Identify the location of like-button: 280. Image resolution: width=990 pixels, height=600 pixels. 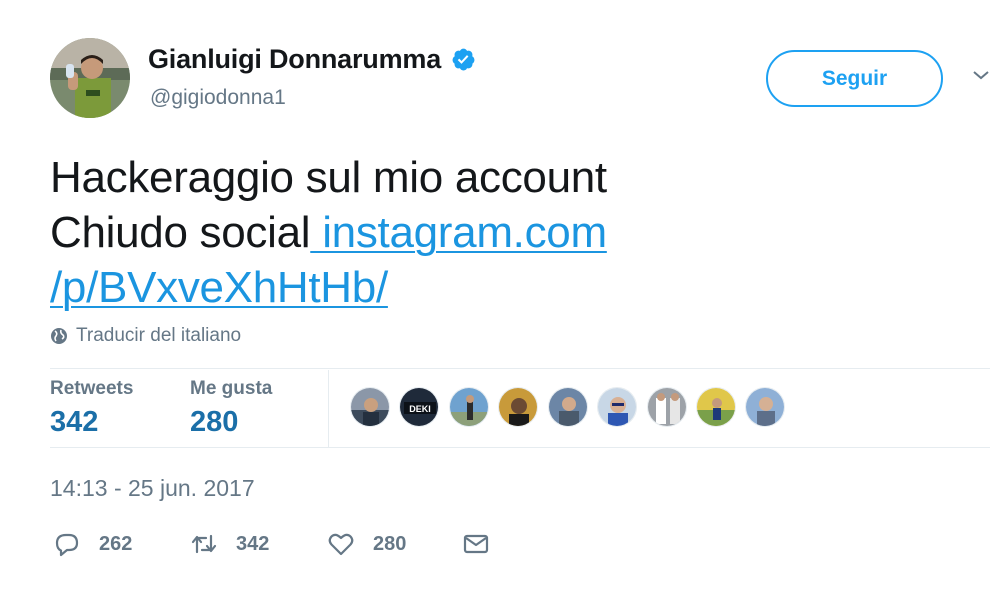
(366, 544).